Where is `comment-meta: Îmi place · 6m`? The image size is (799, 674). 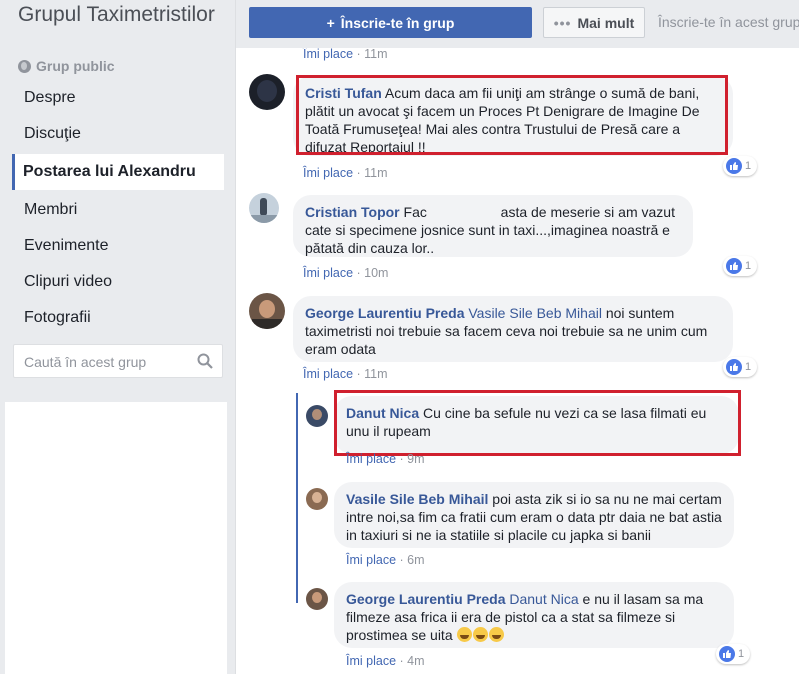 comment-meta: Îmi place · 6m is located at coordinates (385, 560).